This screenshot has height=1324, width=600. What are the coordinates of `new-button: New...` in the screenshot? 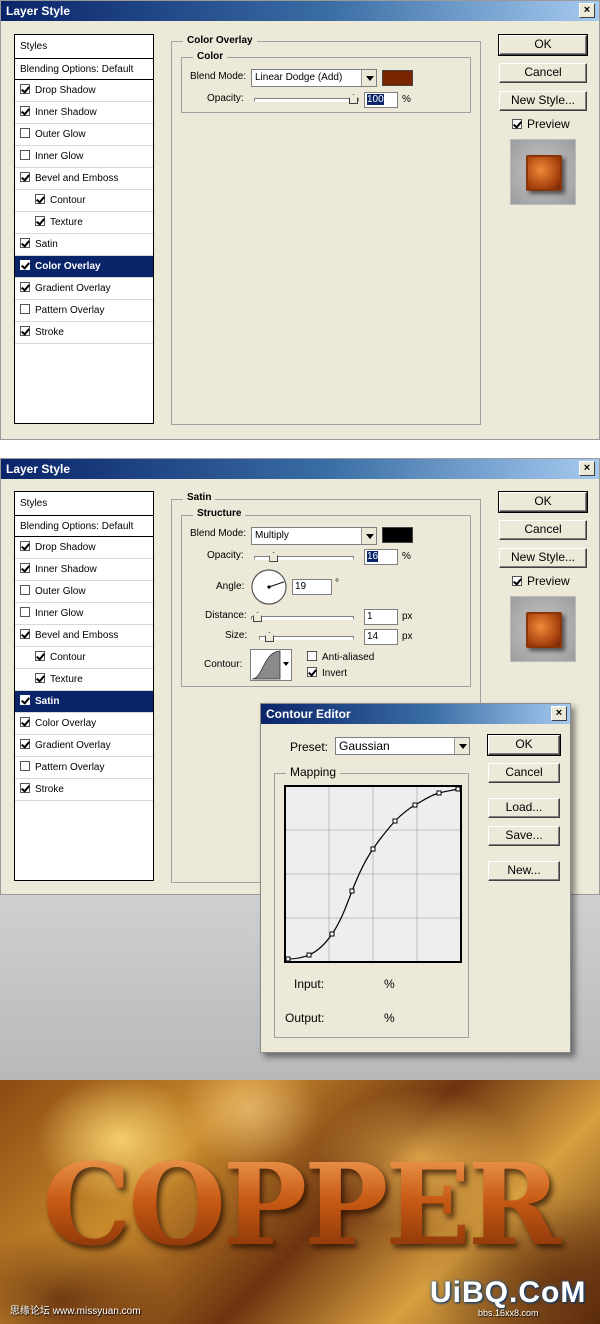 It's located at (524, 871).